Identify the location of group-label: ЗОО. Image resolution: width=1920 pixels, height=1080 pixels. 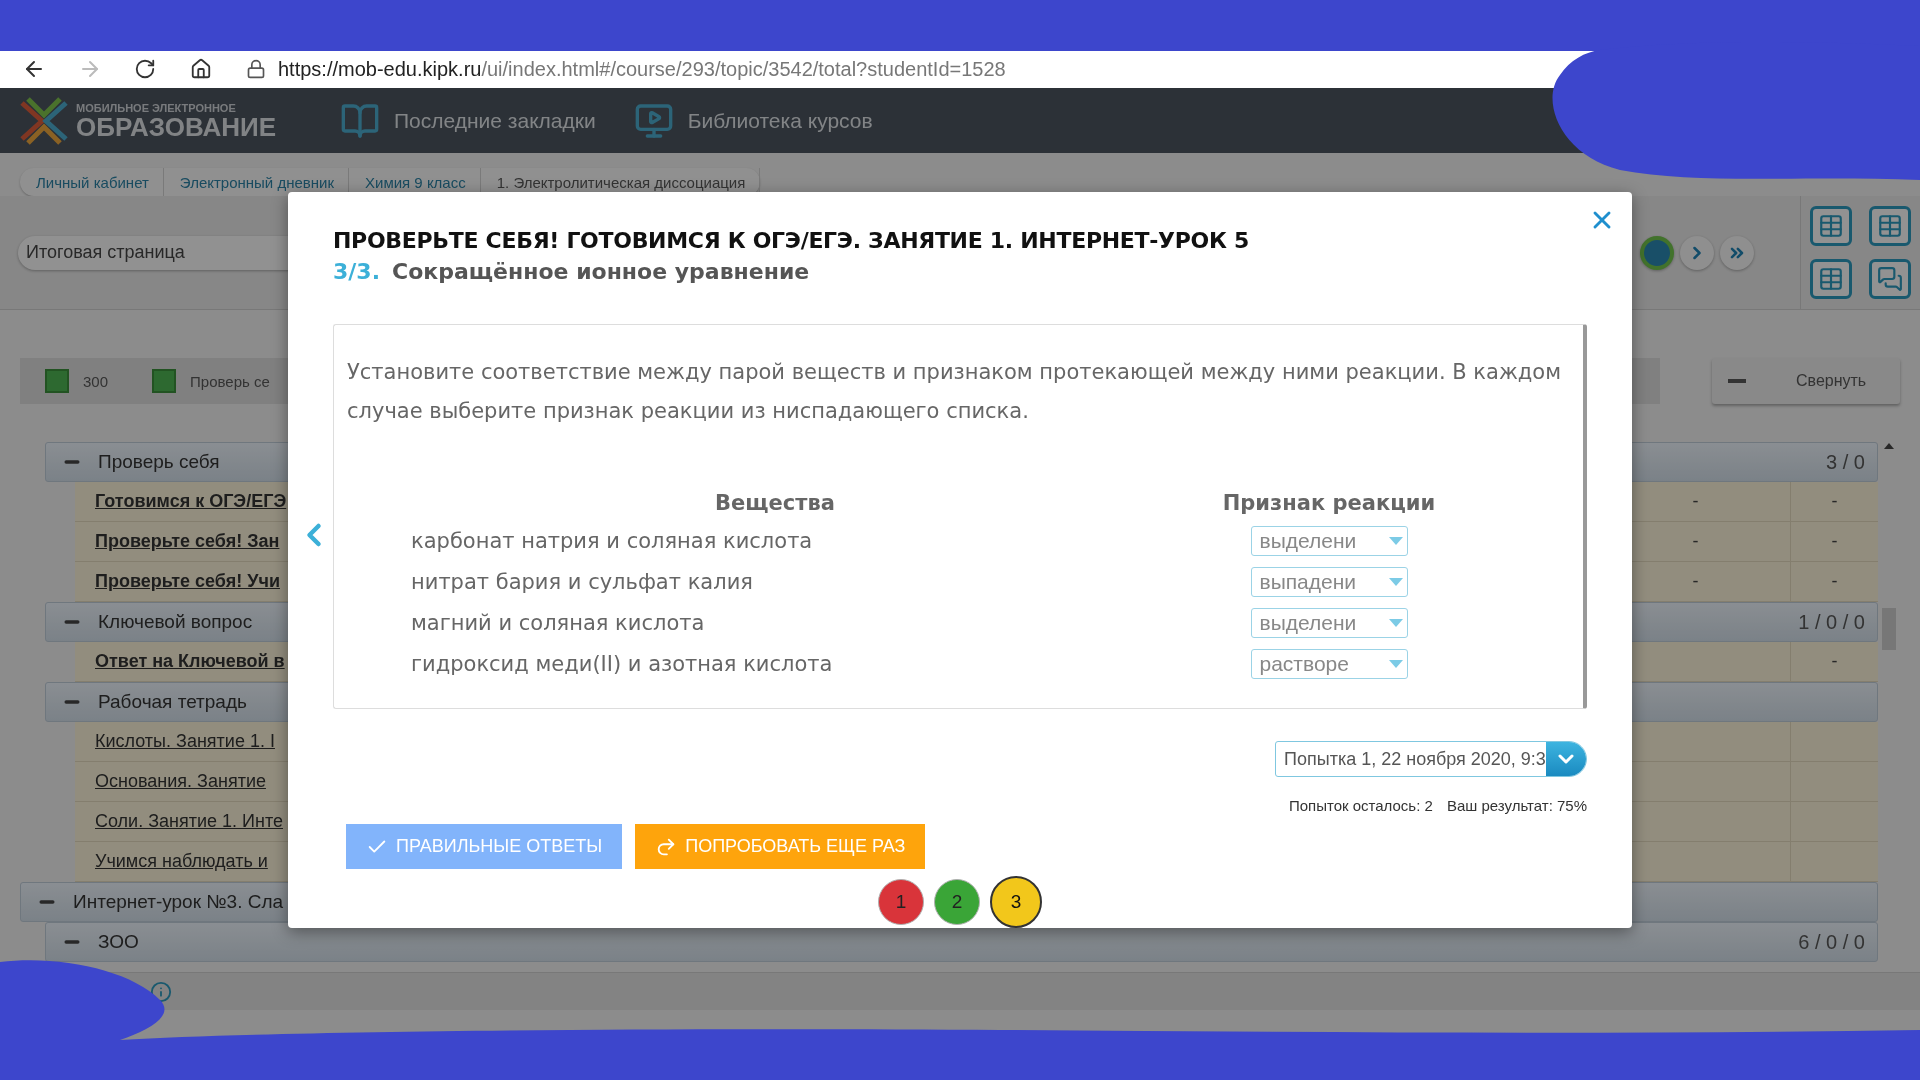
(118, 942).